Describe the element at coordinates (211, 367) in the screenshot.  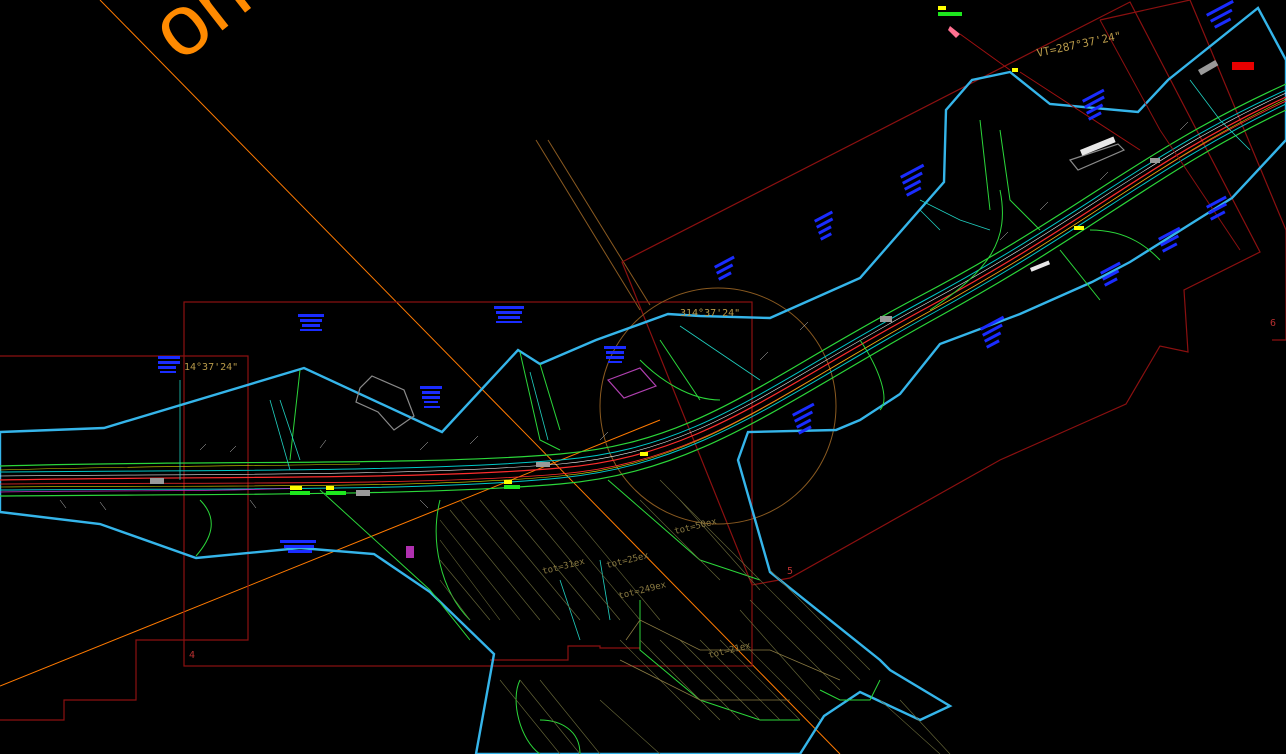
I see `angle-label-left: 14°37'24"` at that location.